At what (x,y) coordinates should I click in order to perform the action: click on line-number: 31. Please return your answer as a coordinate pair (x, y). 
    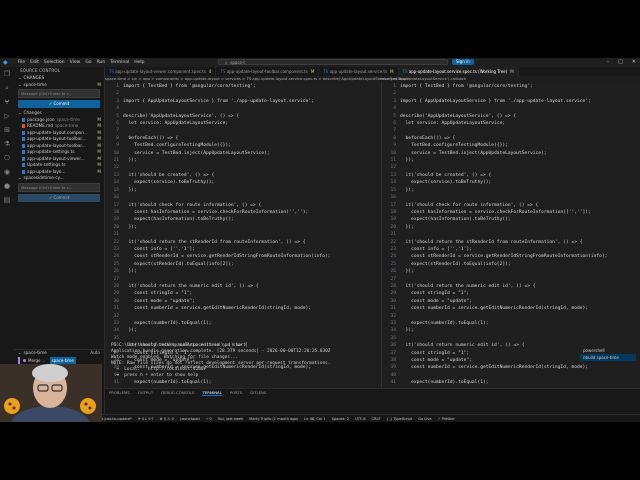
    Looking at the image, I should click on (393, 309).